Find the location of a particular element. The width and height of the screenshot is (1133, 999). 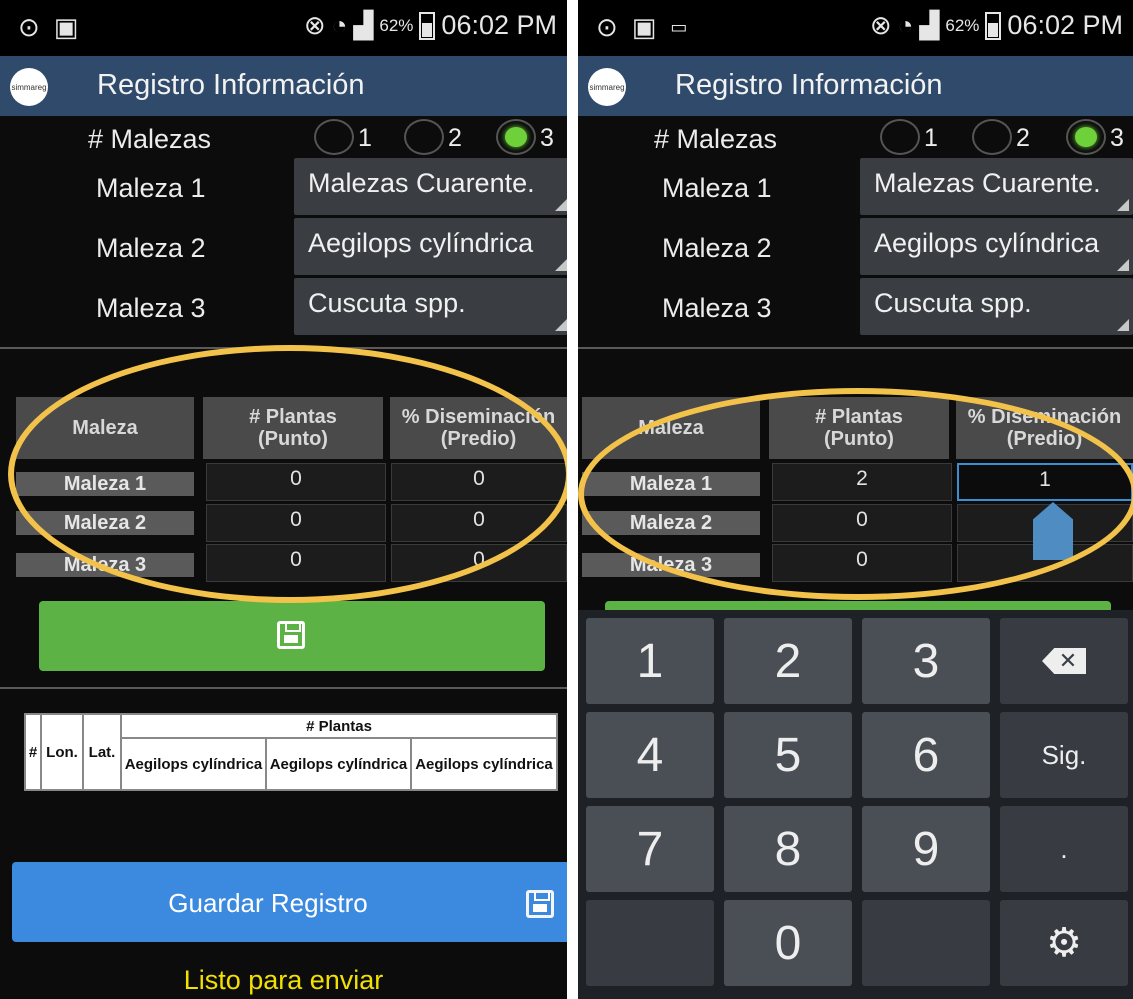

summary-hash-header: # is located at coordinates (33, 752).